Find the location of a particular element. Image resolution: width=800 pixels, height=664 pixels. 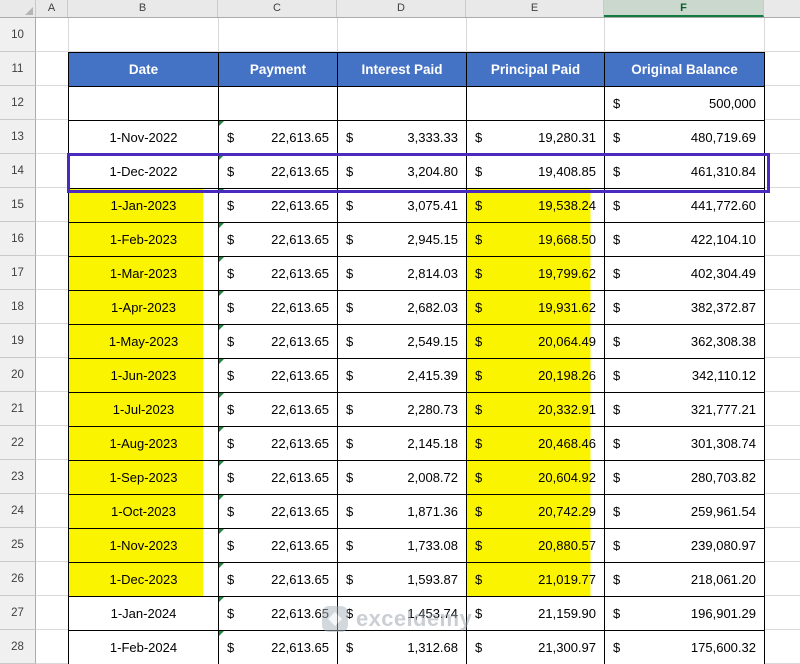

cell-interest: $2,145.18 is located at coordinates (402, 444).